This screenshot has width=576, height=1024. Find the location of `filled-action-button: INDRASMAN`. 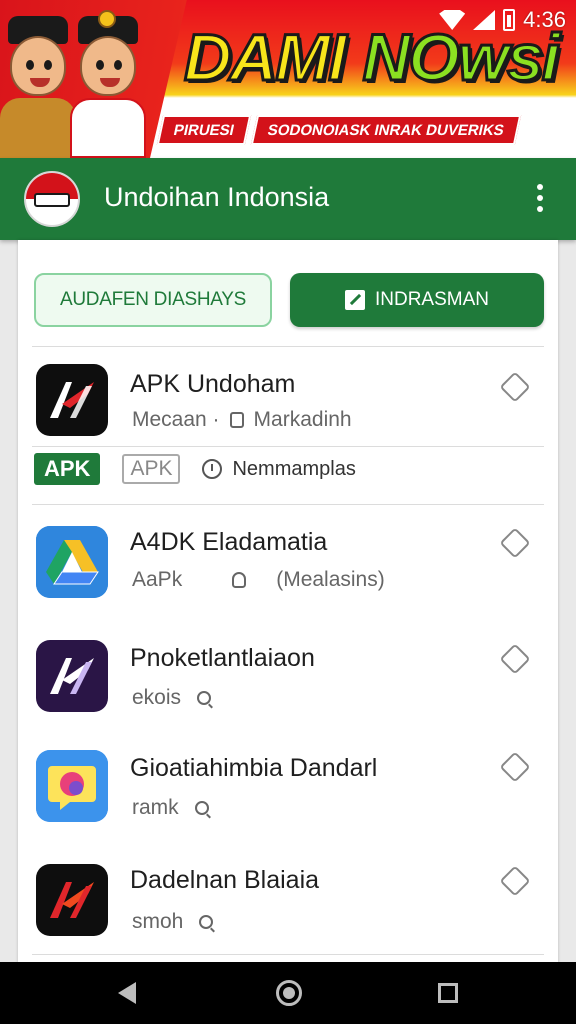

filled-action-button: INDRASMAN is located at coordinates (417, 300).